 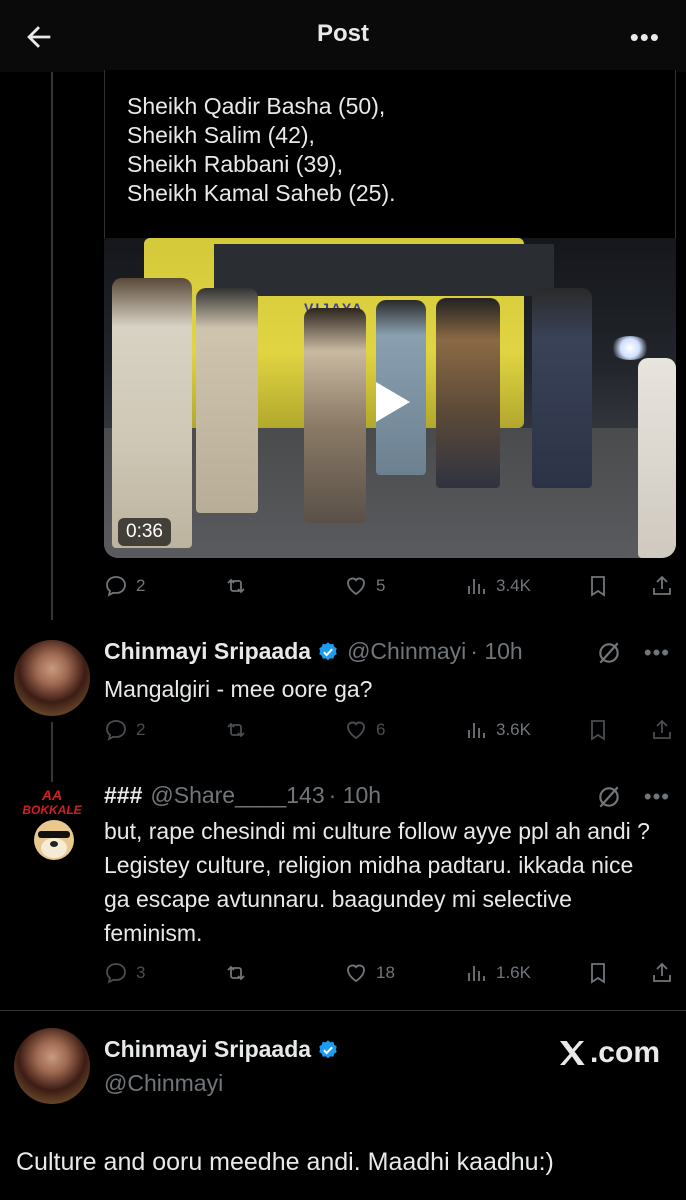 I want to click on like-button: 5, so click(x=364, y=586).